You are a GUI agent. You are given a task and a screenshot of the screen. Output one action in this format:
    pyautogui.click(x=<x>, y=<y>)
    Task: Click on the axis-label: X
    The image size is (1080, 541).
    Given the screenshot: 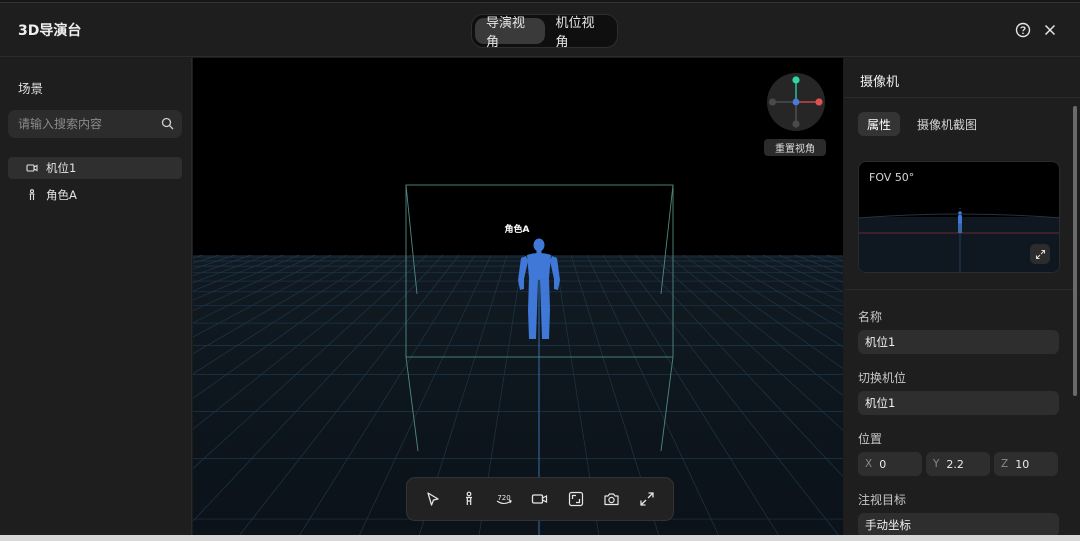 What is the action you would take?
    pyautogui.click(x=869, y=464)
    